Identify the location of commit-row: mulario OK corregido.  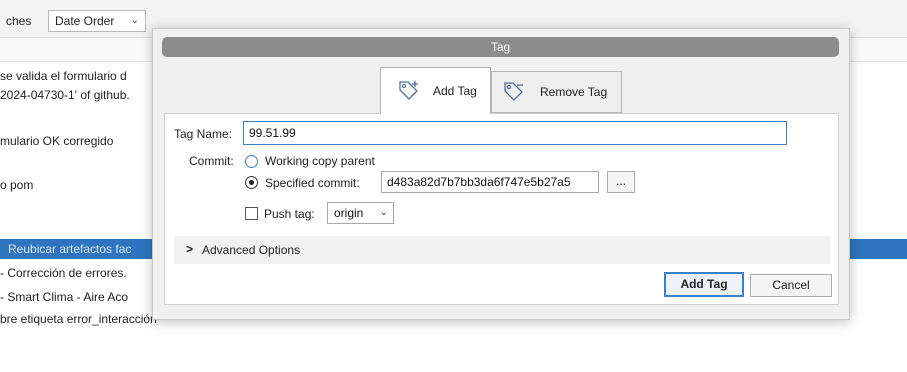
(56, 141).